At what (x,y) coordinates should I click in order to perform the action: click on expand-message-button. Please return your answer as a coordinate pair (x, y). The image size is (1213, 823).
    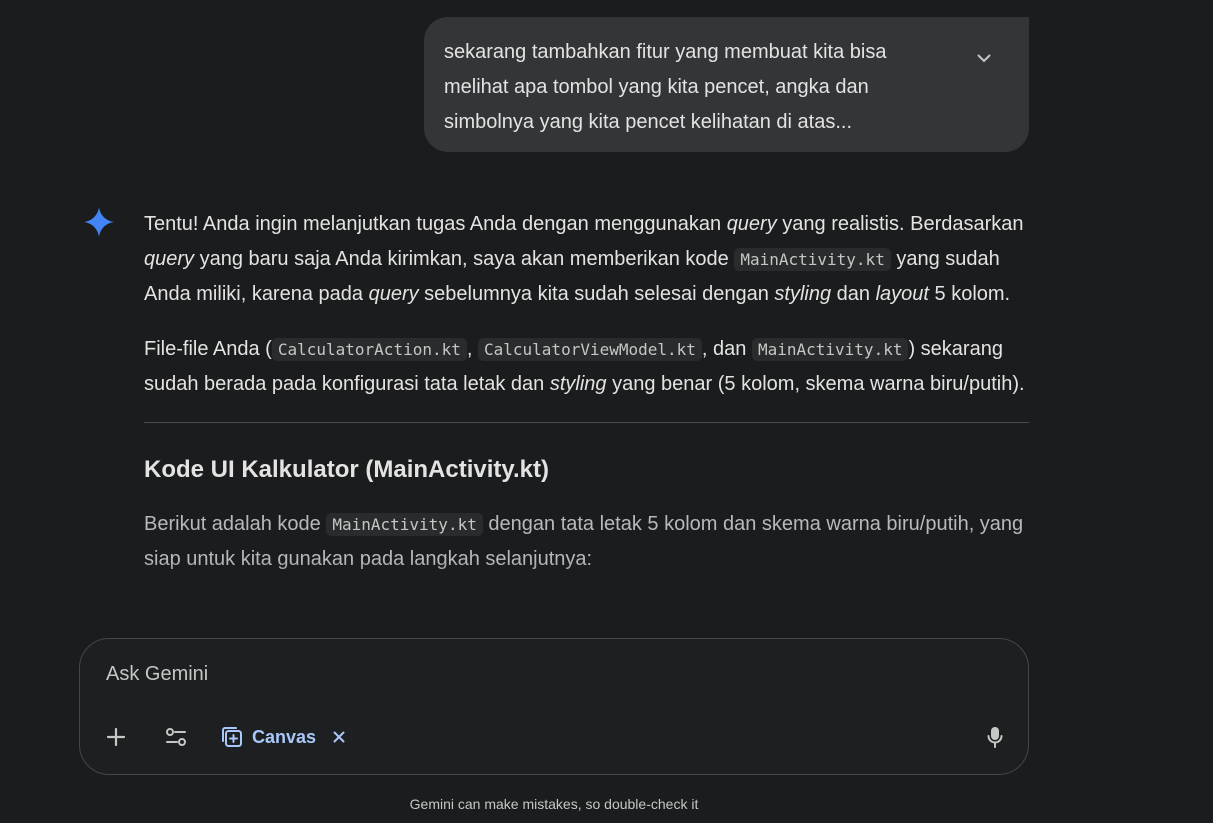
    Looking at the image, I should click on (984, 58).